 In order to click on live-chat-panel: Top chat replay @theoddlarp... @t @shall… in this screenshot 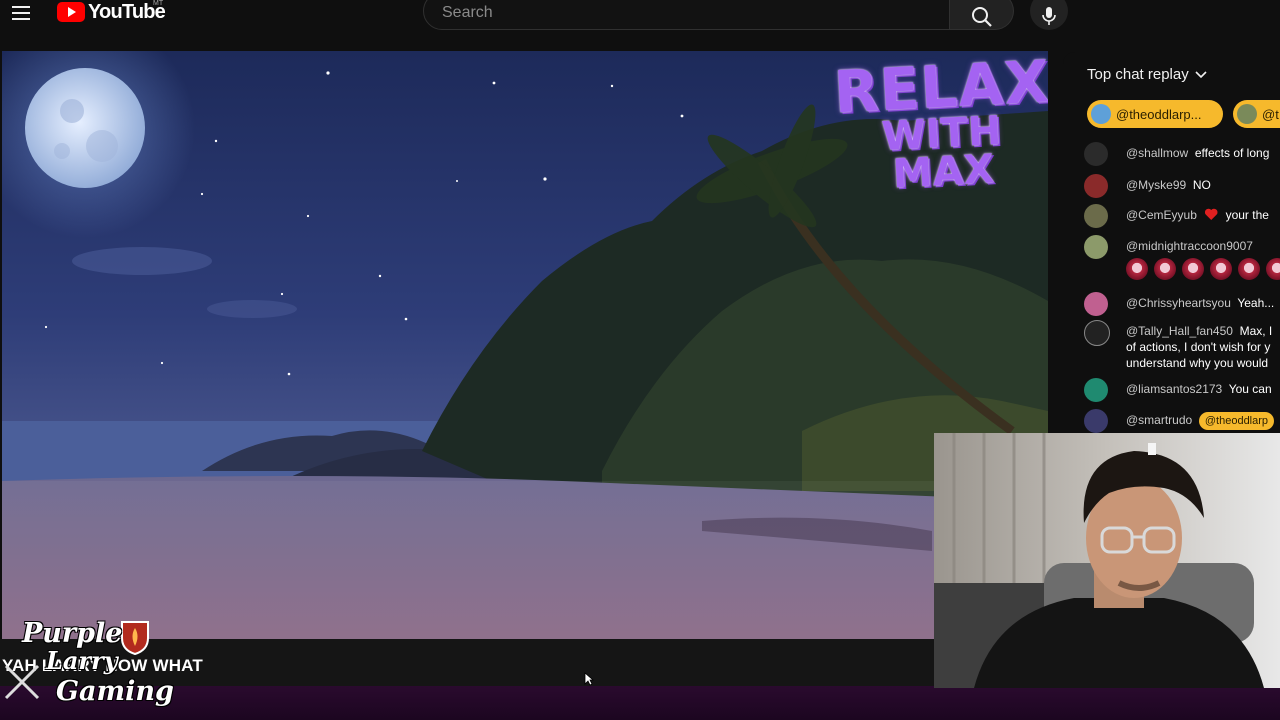, I will do `click(1171, 243)`.